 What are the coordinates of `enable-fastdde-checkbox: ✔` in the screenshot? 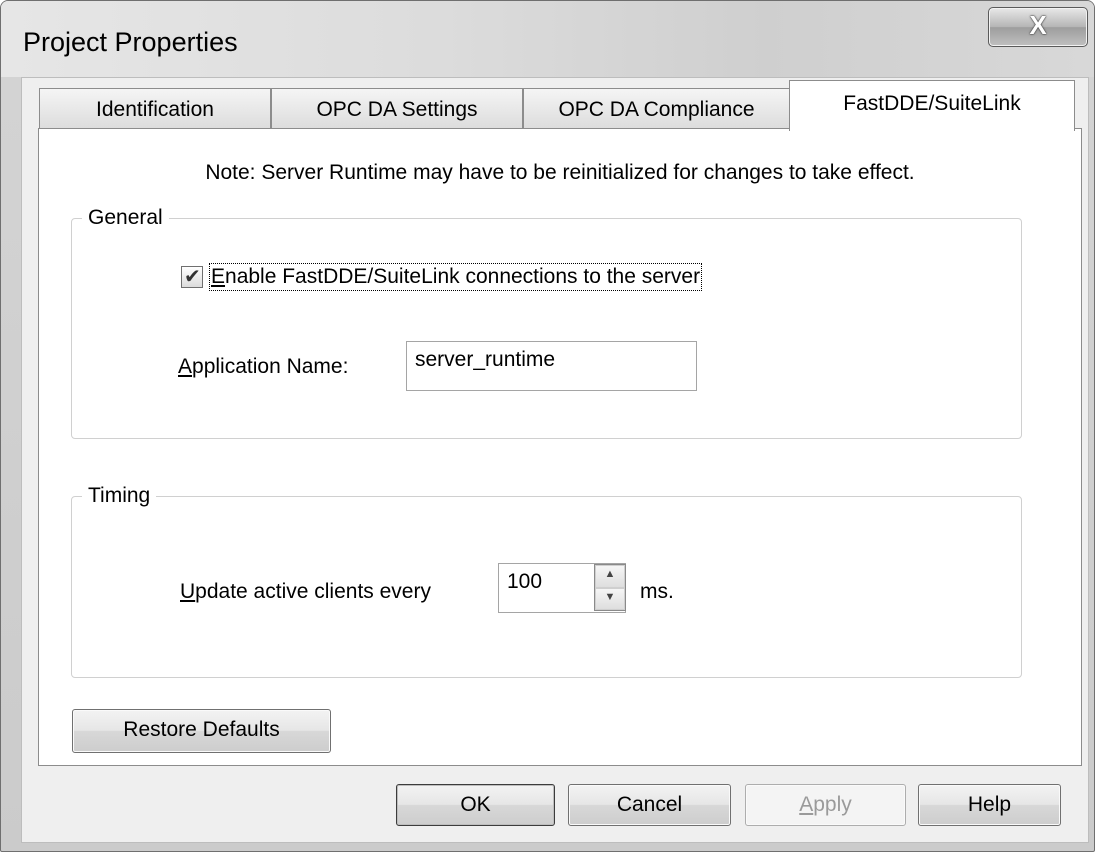 It's located at (192, 277).